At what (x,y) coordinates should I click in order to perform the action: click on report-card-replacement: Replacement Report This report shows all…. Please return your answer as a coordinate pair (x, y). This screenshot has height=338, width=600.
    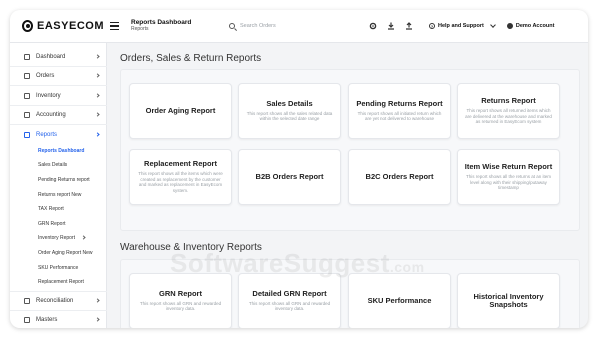
    Looking at the image, I should click on (180, 177).